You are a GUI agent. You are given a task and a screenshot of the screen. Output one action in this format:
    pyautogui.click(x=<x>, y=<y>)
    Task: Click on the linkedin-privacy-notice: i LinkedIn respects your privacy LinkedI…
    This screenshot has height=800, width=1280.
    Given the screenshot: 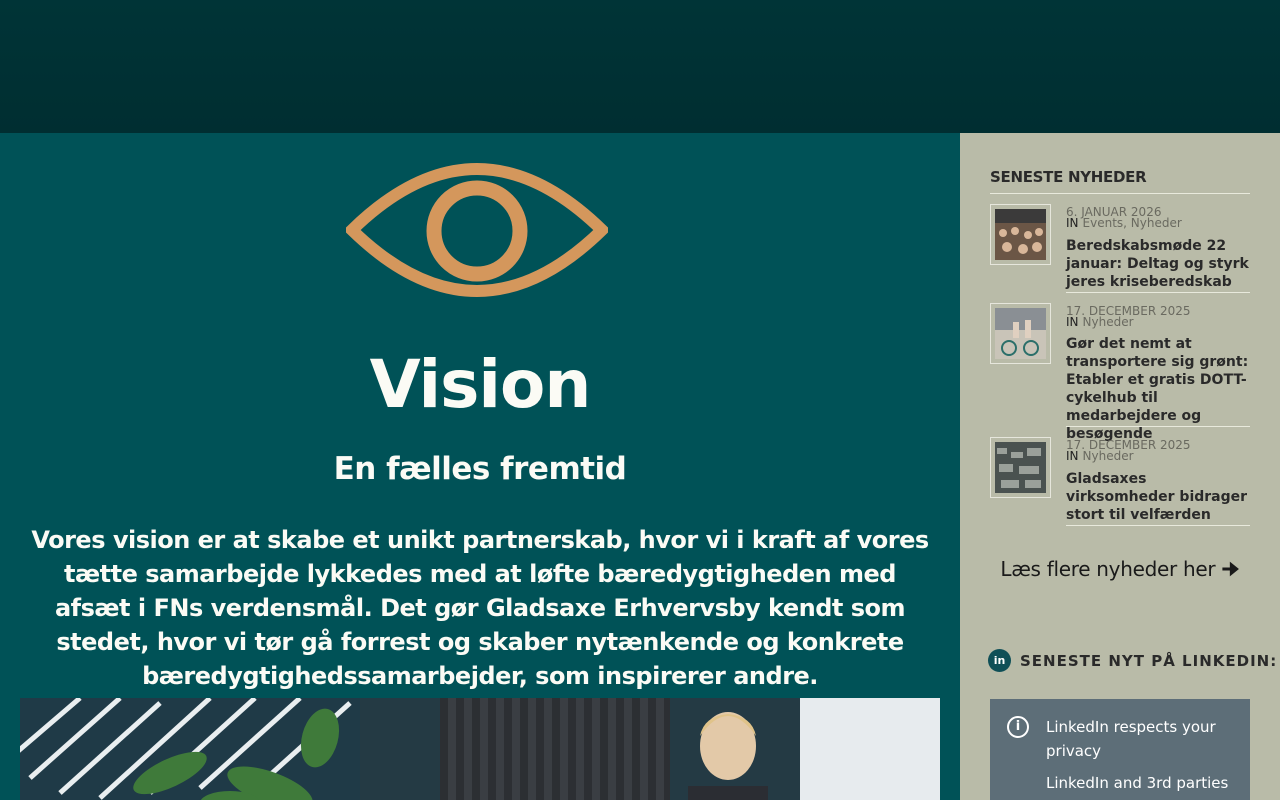 What is the action you would take?
    pyautogui.click(x=1120, y=749)
    